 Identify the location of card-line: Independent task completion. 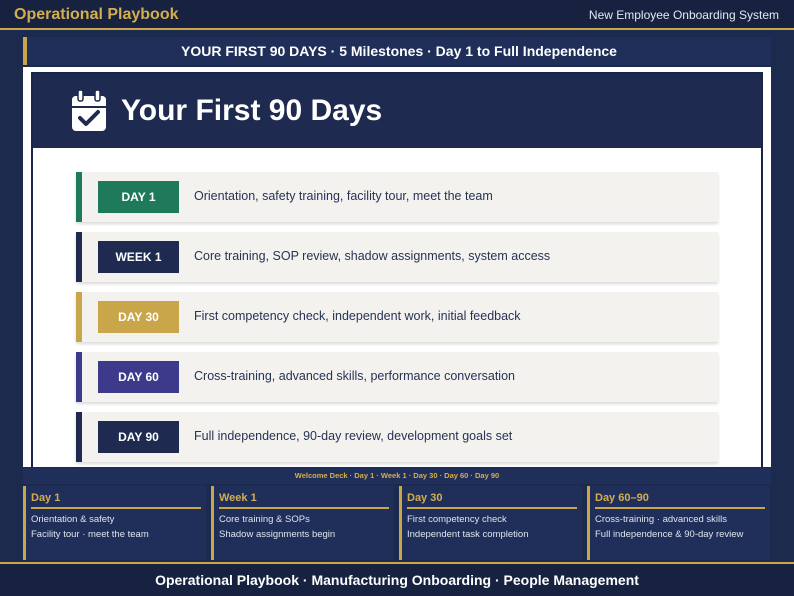
(468, 534).